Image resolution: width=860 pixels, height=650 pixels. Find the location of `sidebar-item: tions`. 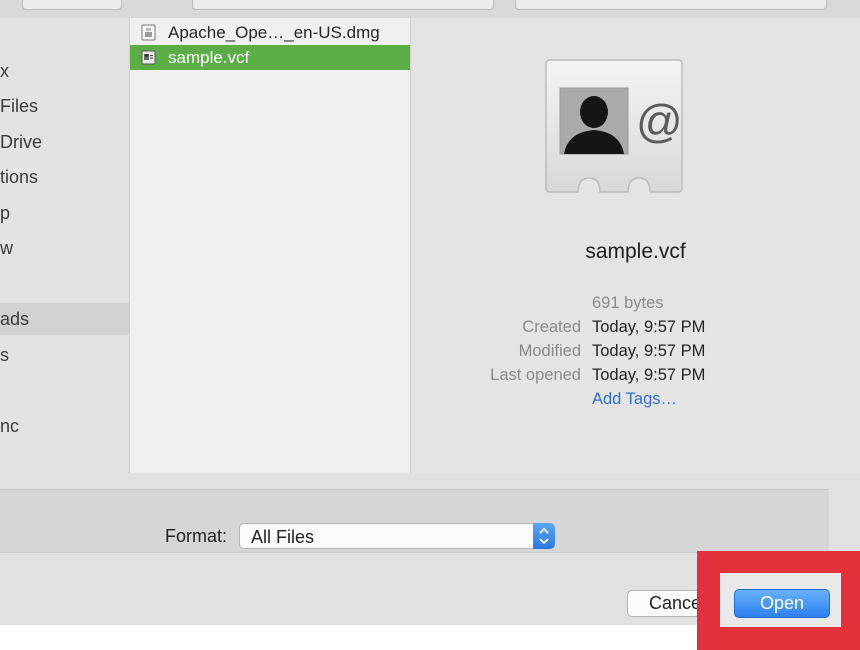

sidebar-item: tions is located at coordinates (64, 177).